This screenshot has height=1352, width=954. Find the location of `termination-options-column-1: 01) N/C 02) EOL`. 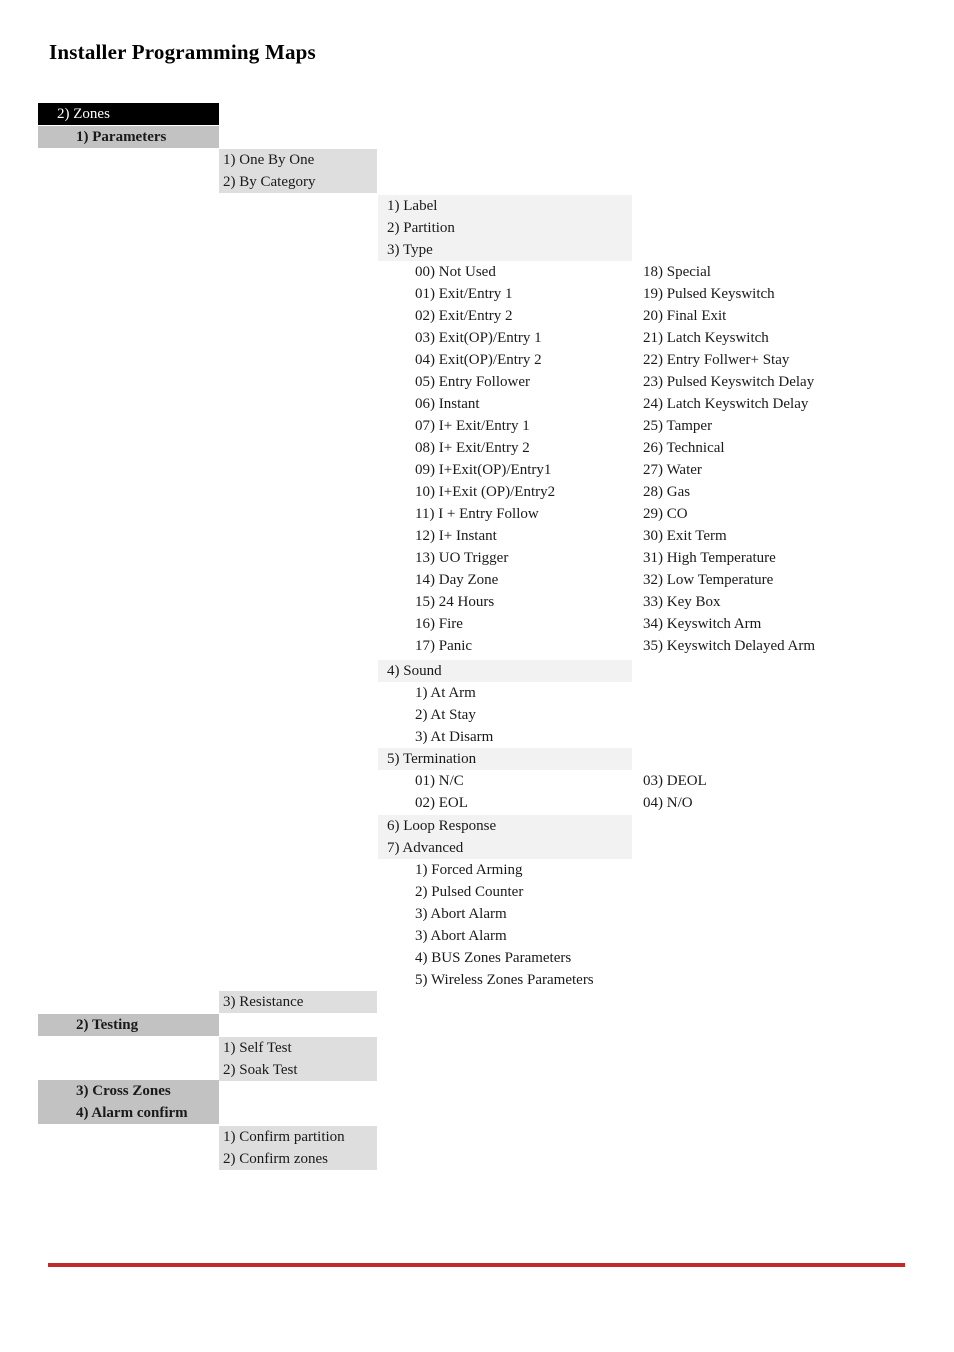

termination-options-column-1: 01) N/C 02) EOL is located at coordinates (505, 792).